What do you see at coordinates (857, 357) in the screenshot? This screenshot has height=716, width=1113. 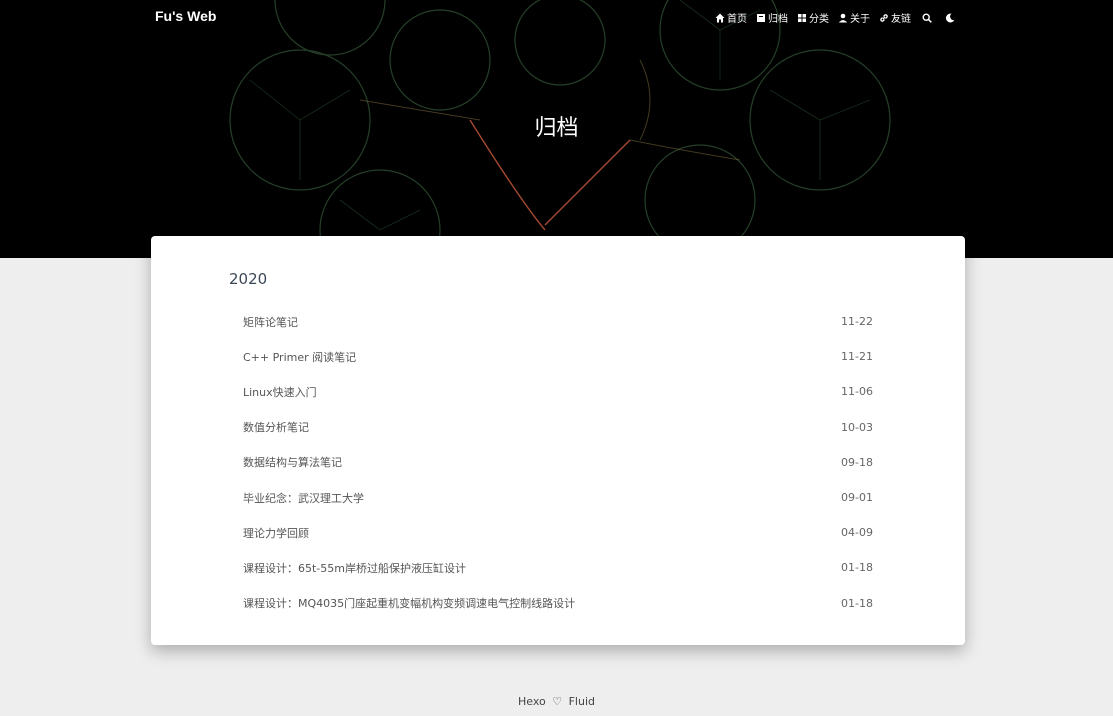 I see `post-date: 11-21` at bounding box center [857, 357].